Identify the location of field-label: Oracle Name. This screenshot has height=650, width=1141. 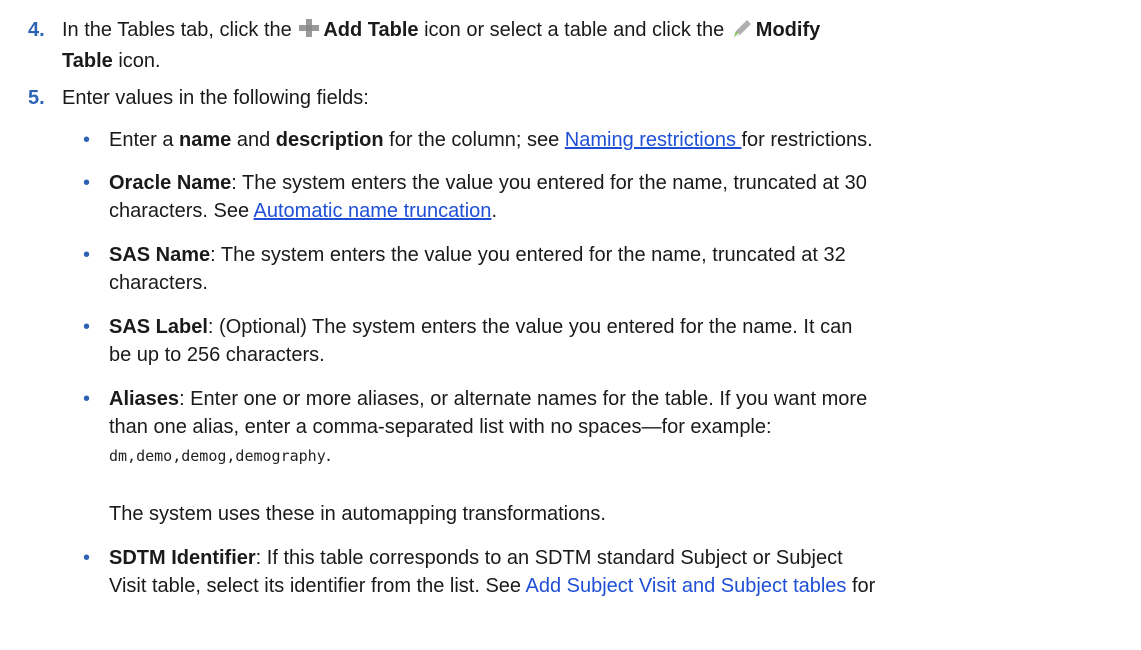
(170, 183).